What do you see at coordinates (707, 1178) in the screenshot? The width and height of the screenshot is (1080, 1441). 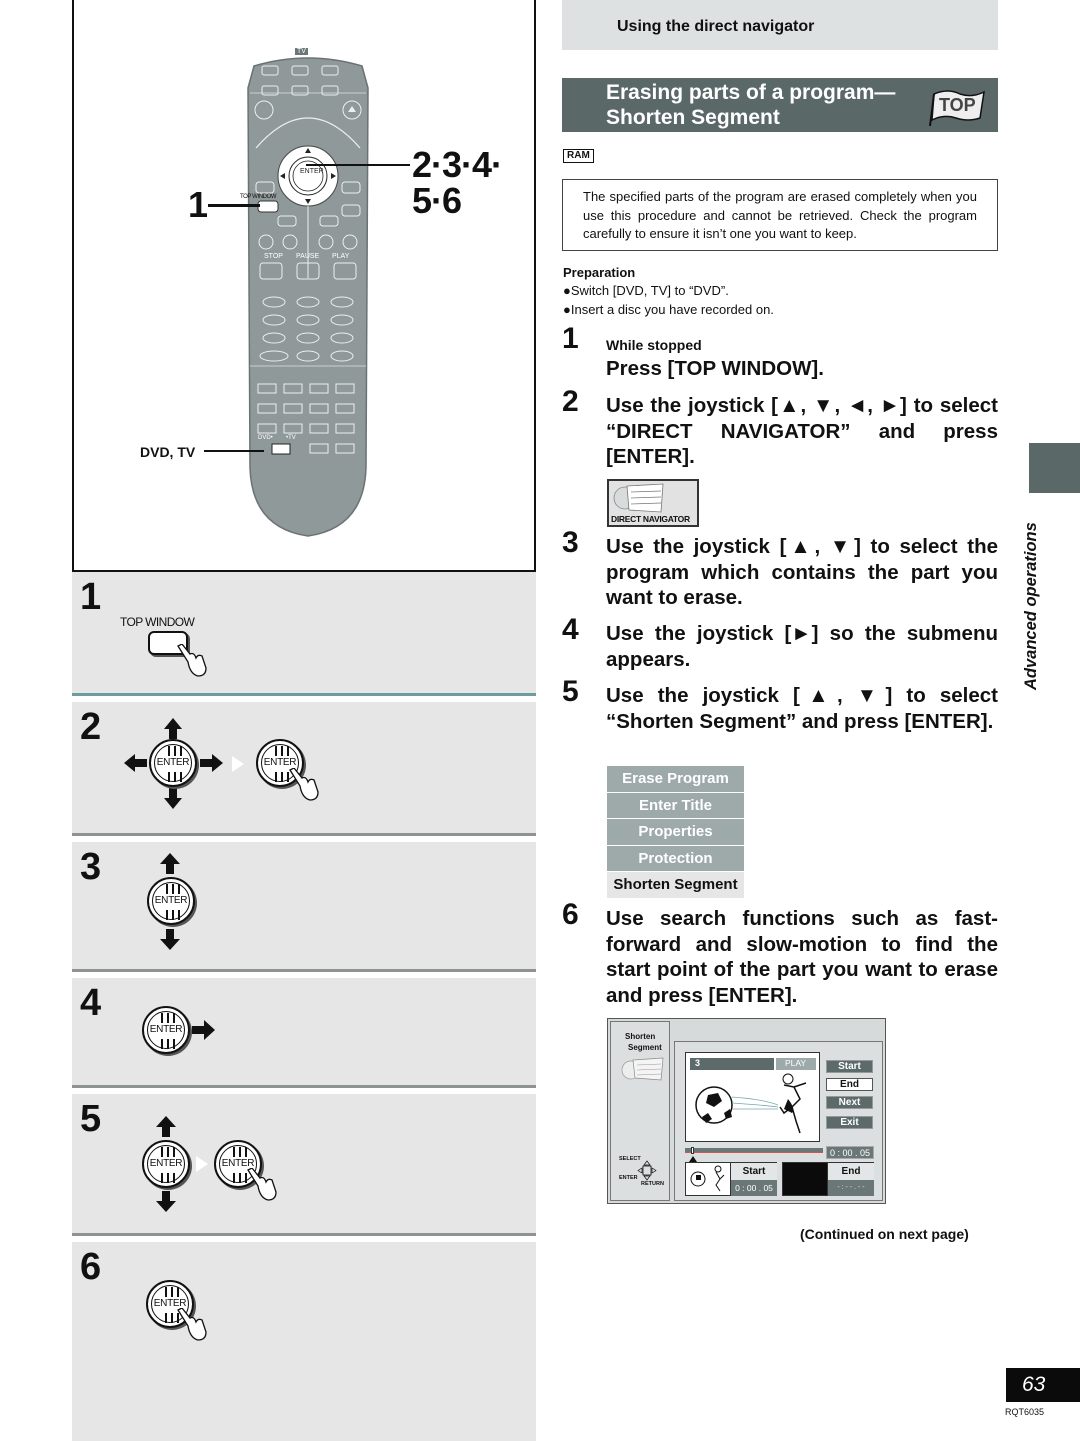 I see `start-thumbnail-image` at bounding box center [707, 1178].